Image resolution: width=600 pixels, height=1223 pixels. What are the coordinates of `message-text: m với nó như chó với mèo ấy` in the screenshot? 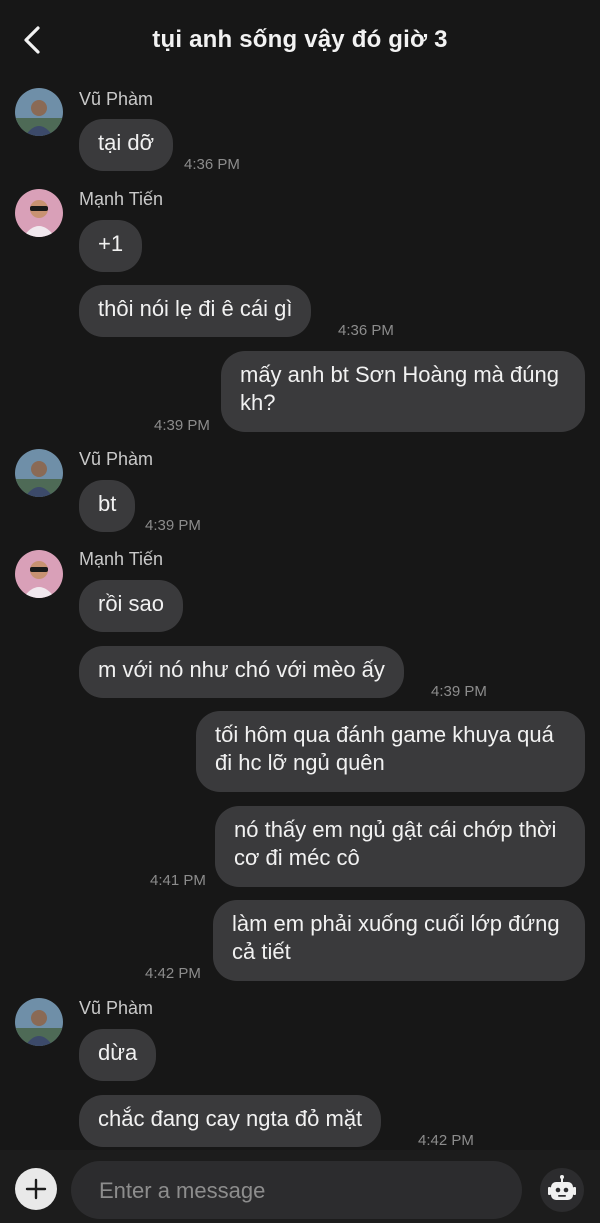 It's located at (241, 669).